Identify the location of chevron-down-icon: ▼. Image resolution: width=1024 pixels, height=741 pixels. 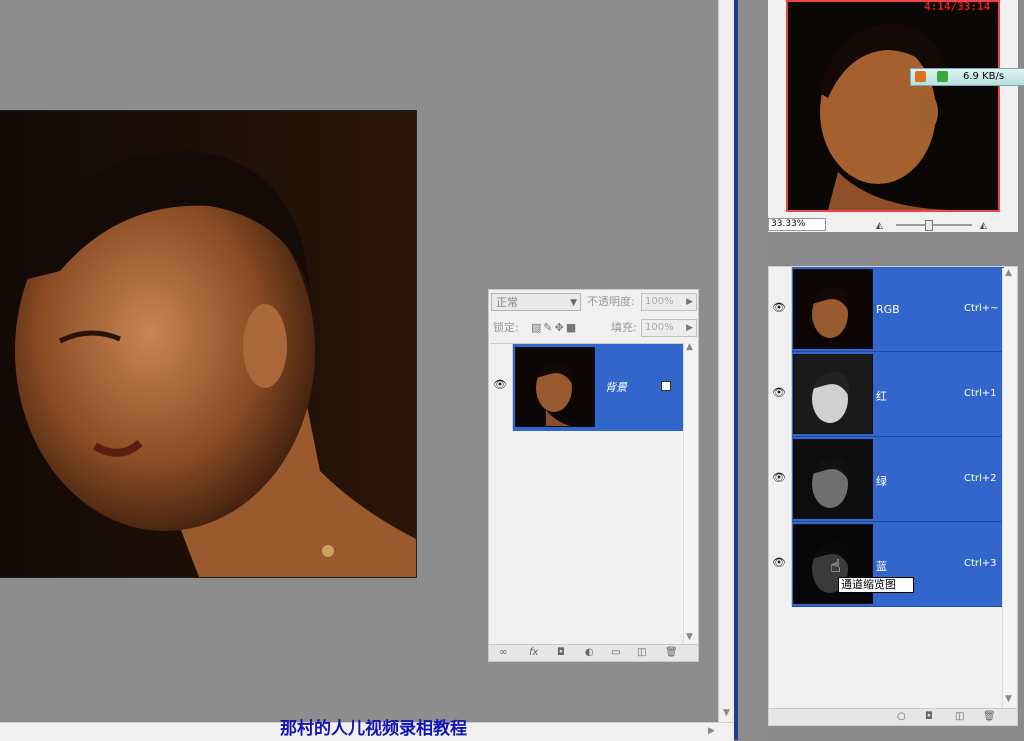
(573, 303).